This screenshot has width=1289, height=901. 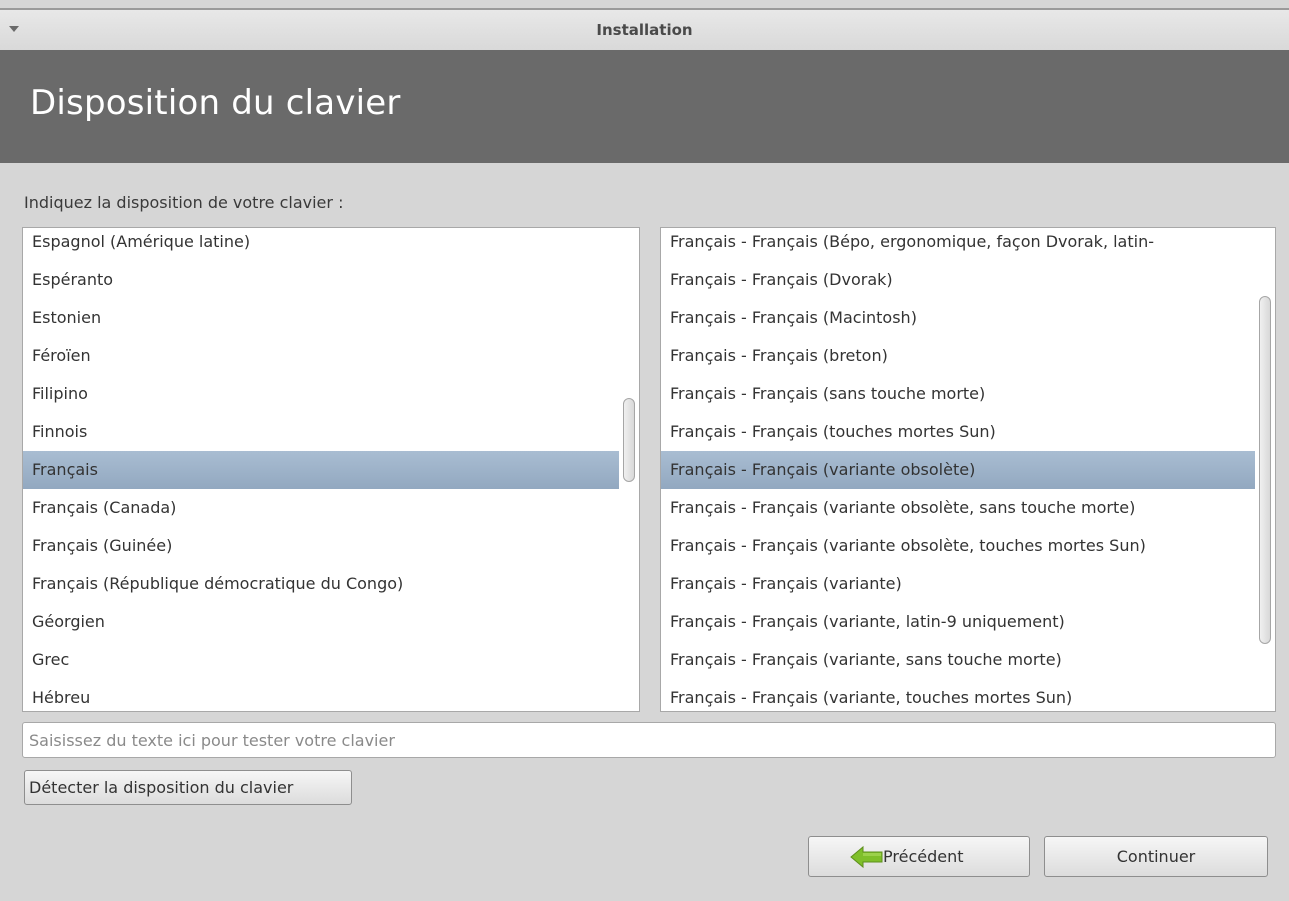 What do you see at coordinates (649, 740) in the screenshot?
I see `keyboard-test-input` at bounding box center [649, 740].